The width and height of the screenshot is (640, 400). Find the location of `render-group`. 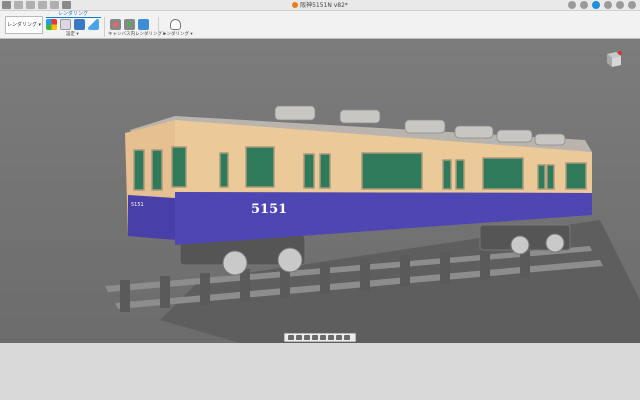

render-group is located at coordinates (175, 24).